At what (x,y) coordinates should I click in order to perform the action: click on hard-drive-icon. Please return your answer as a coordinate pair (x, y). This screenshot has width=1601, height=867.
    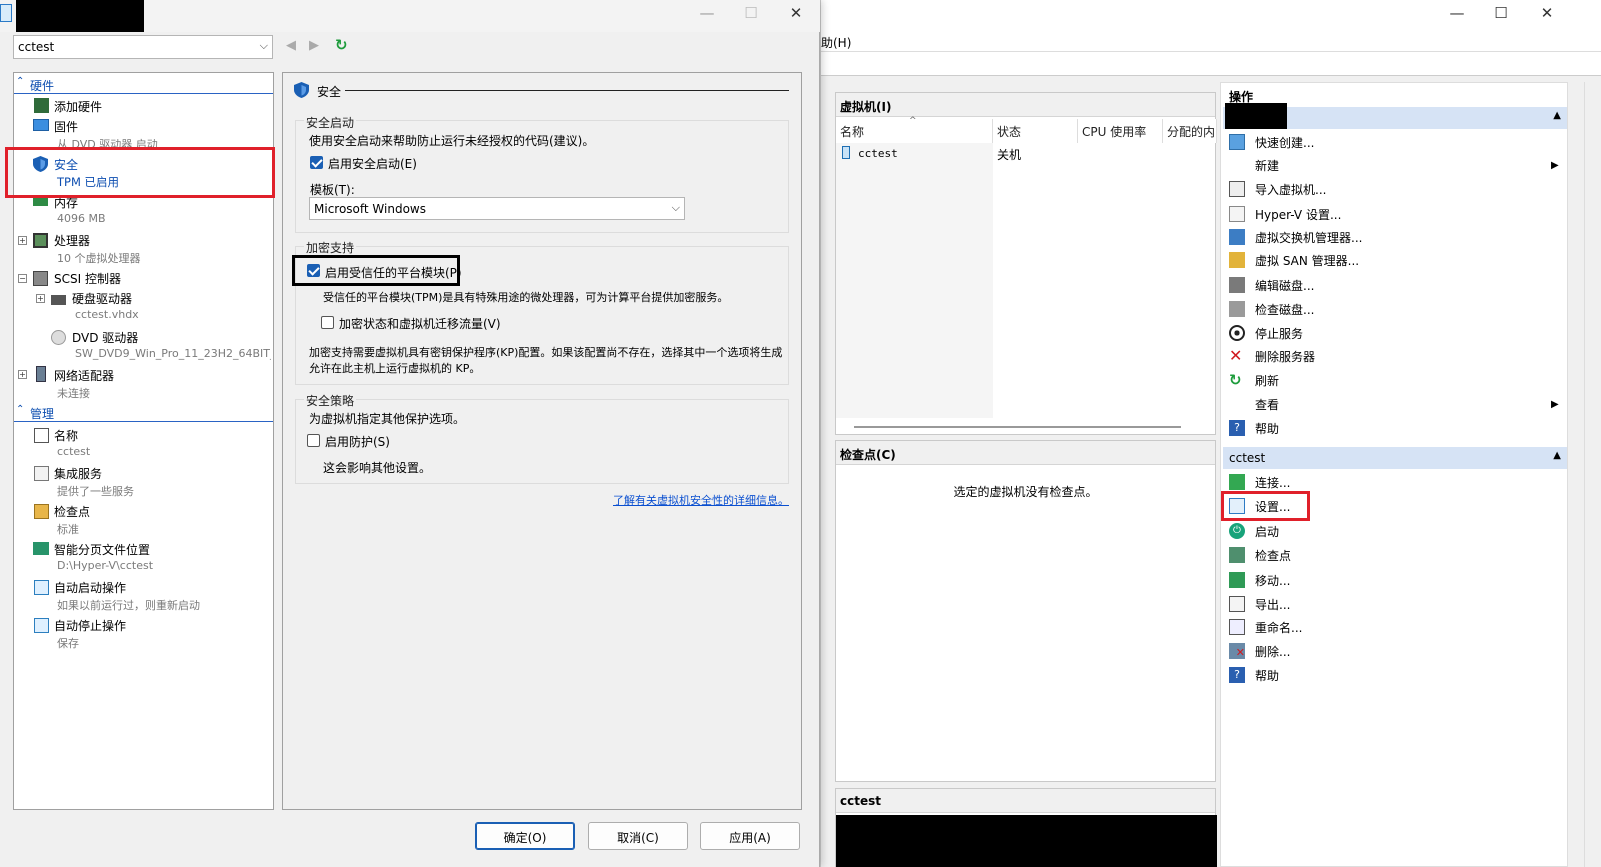
    Looking at the image, I should click on (58, 300).